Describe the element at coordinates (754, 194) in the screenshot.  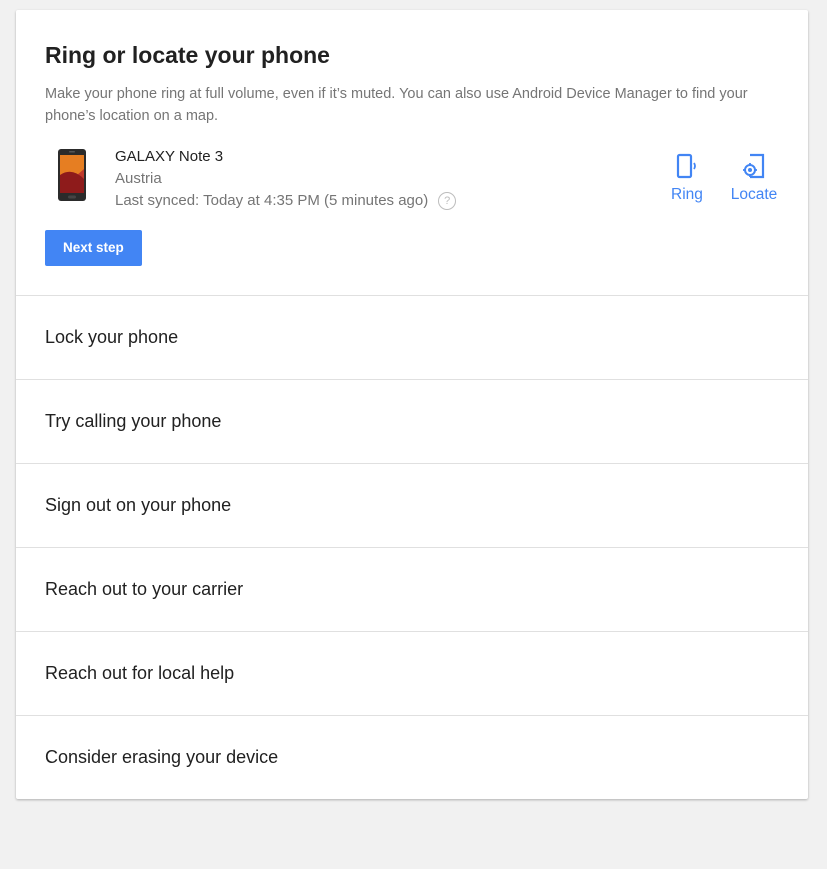
I see `locate-label: Locate` at that location.